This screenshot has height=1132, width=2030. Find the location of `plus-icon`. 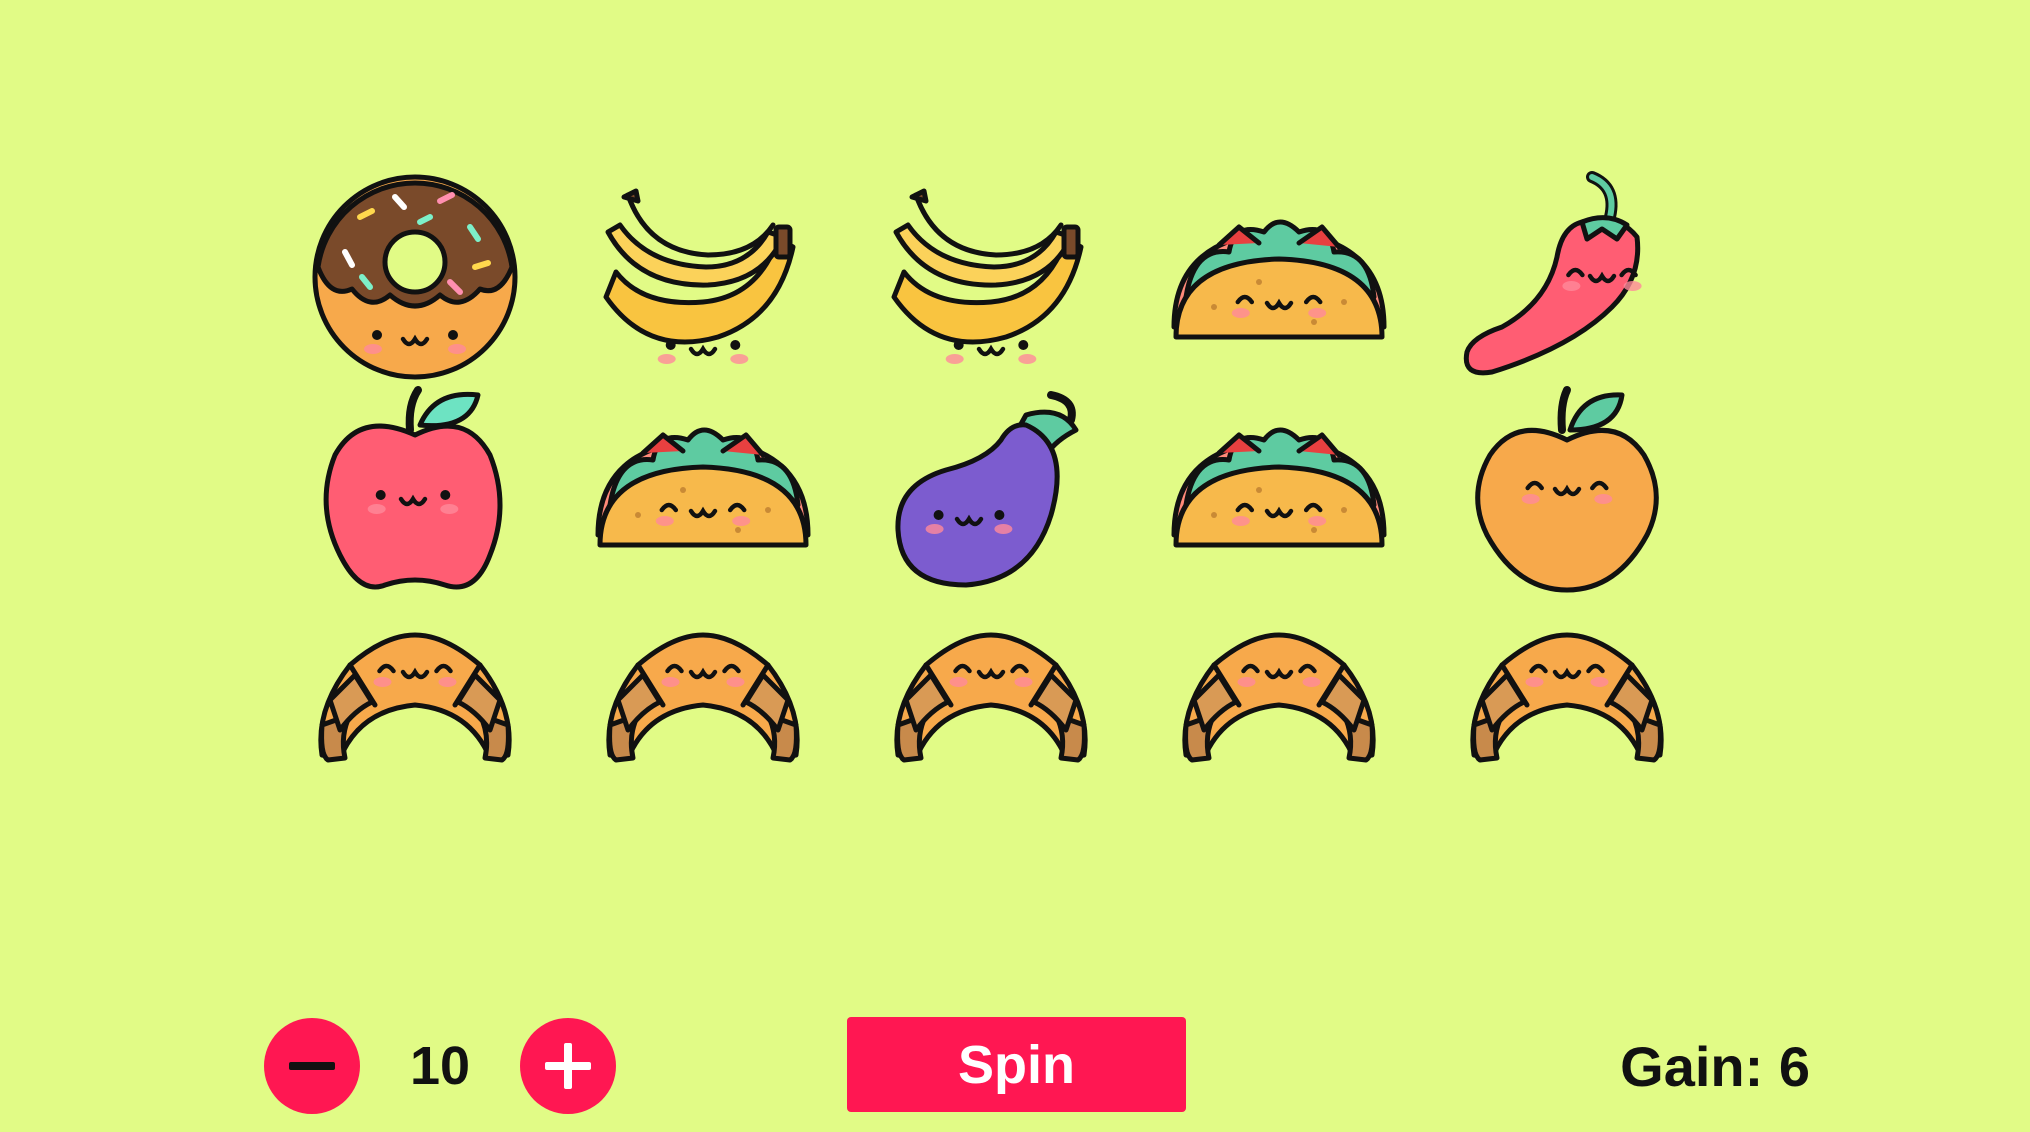

plus-icon is located at coordinates (568, 1066).